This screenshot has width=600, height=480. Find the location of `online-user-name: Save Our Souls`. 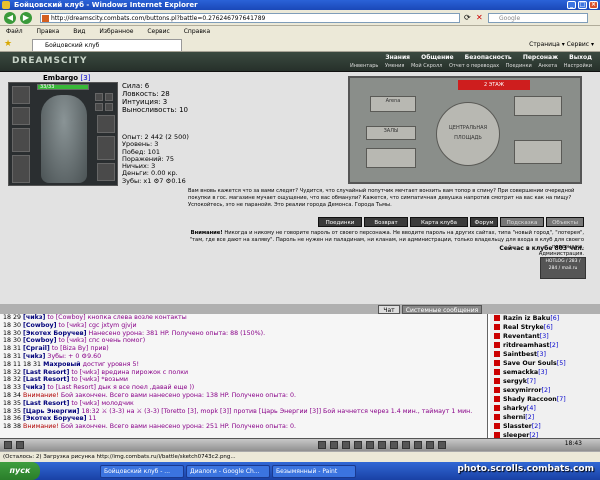

online-user-name: Save Our Souls is located at coordinates (530, 363).